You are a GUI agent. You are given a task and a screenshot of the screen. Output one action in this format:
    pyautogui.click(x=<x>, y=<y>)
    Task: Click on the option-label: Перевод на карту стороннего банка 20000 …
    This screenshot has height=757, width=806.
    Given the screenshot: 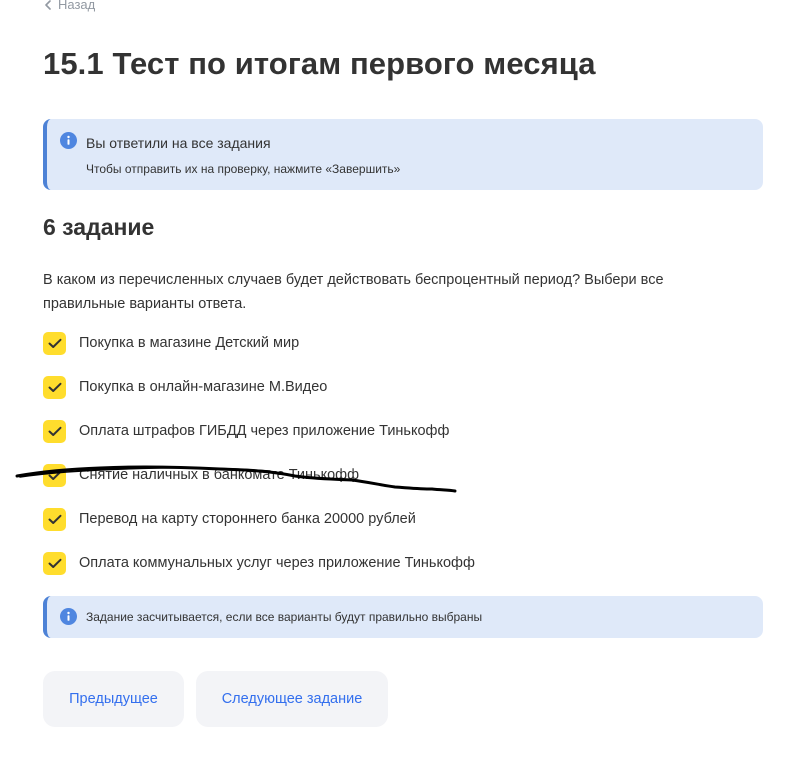 What is the action you would take?
    pyautogui.click(x=247, y=519)
    